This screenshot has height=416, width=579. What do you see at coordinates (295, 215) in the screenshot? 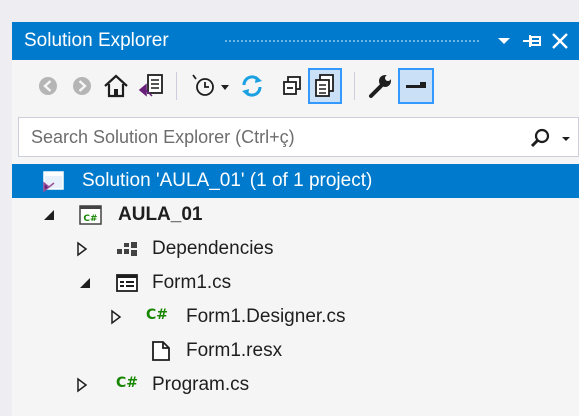
I see `tree-item-project: C# AULA_01` at bounding box center [295, 215].